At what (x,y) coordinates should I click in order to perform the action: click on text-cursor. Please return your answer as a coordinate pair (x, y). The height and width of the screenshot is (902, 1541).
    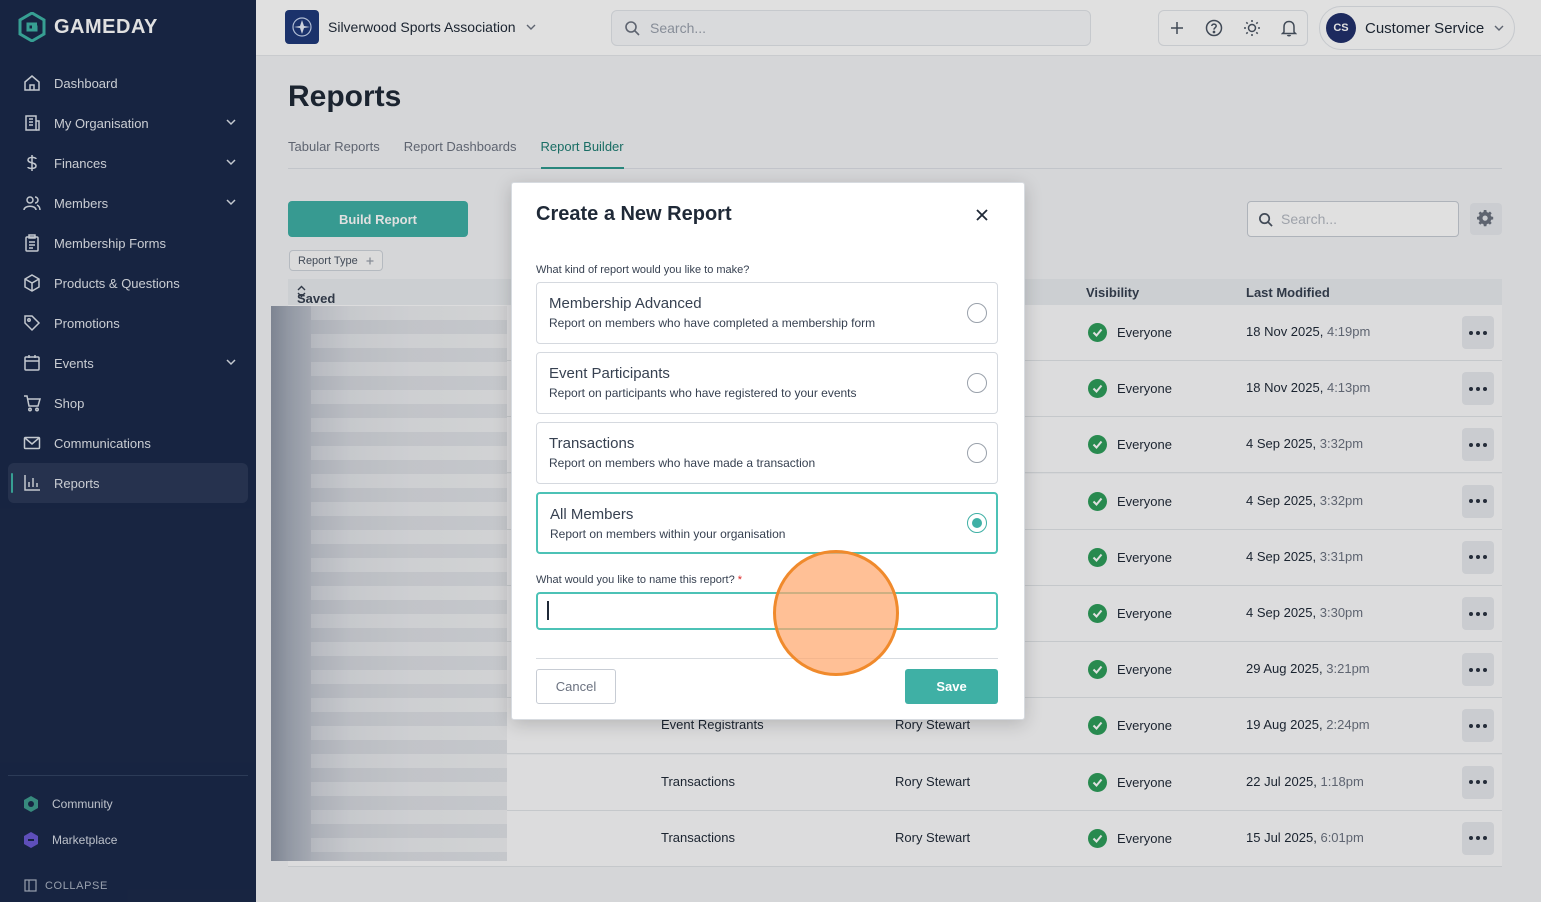
    Looking at the image, I should click on (548, 610).